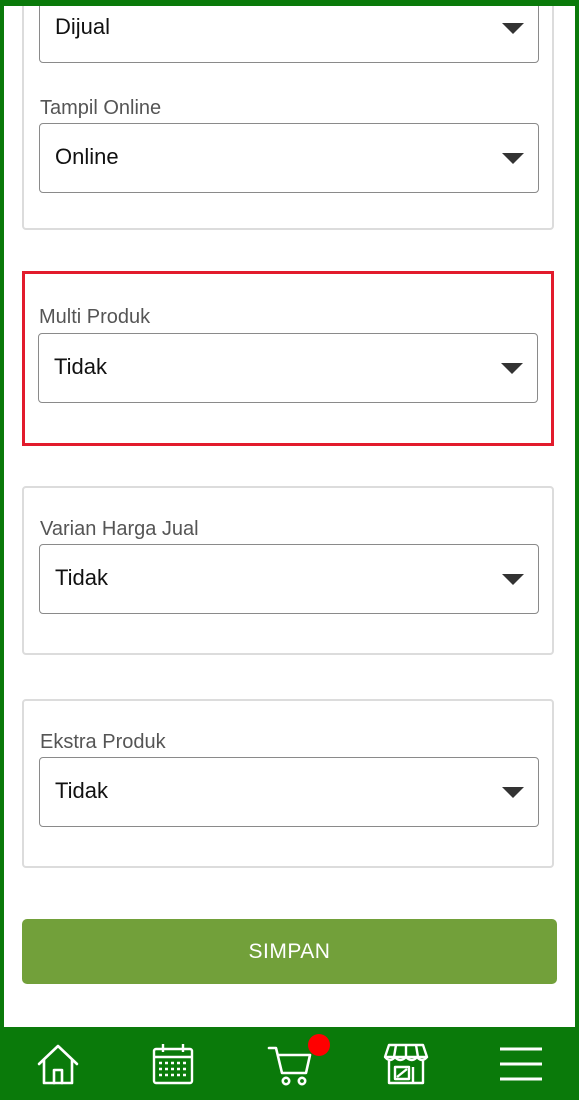  I want to click on ekstra-produk-value: Tidak, so click(81, 790).